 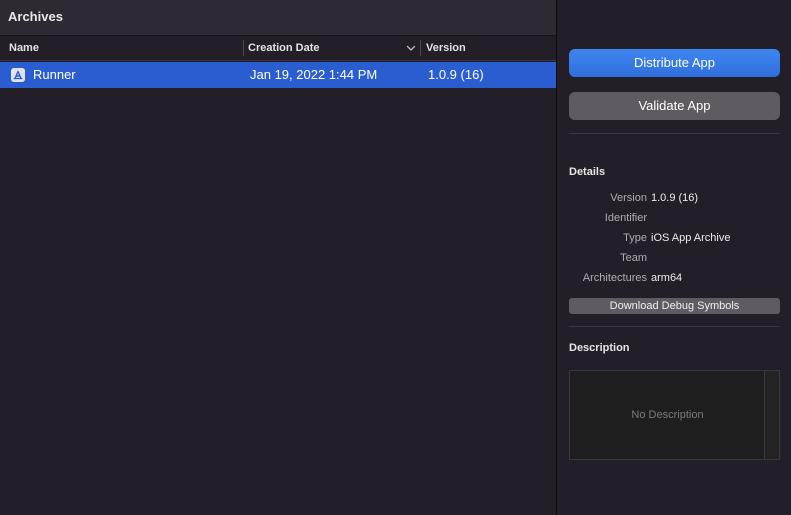 I want to click on app-store-icon, so click(x=18, y=75).